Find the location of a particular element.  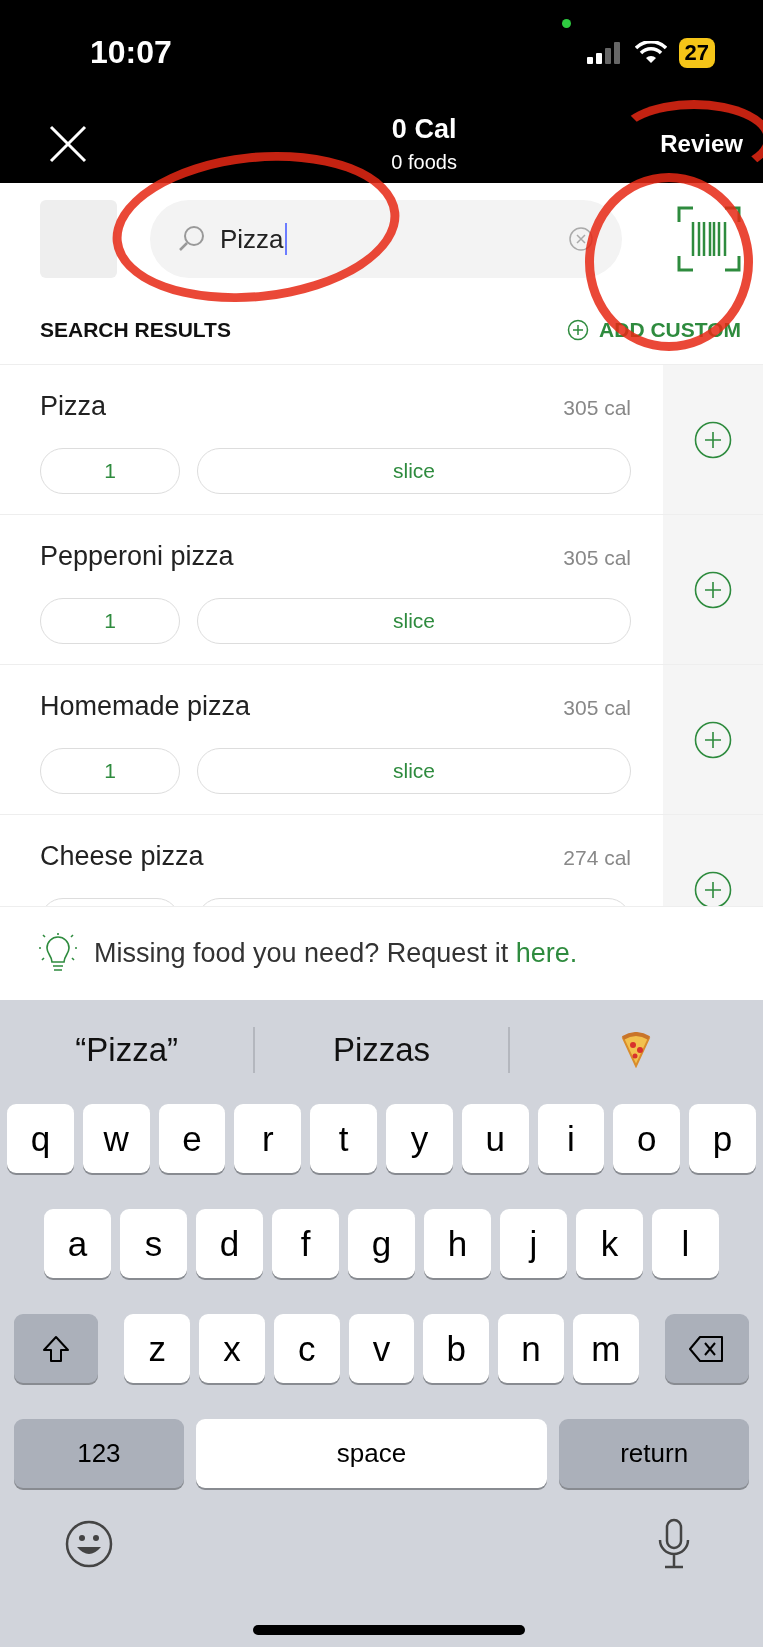

shift-key is located at coordinates (56, 1348).